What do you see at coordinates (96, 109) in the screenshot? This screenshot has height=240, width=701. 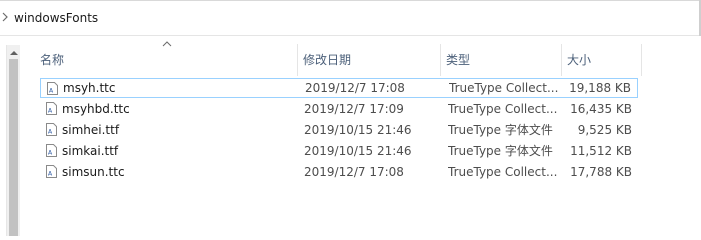 I see `file-name: msyhbd.ttc` at bounding box center [96, 109].